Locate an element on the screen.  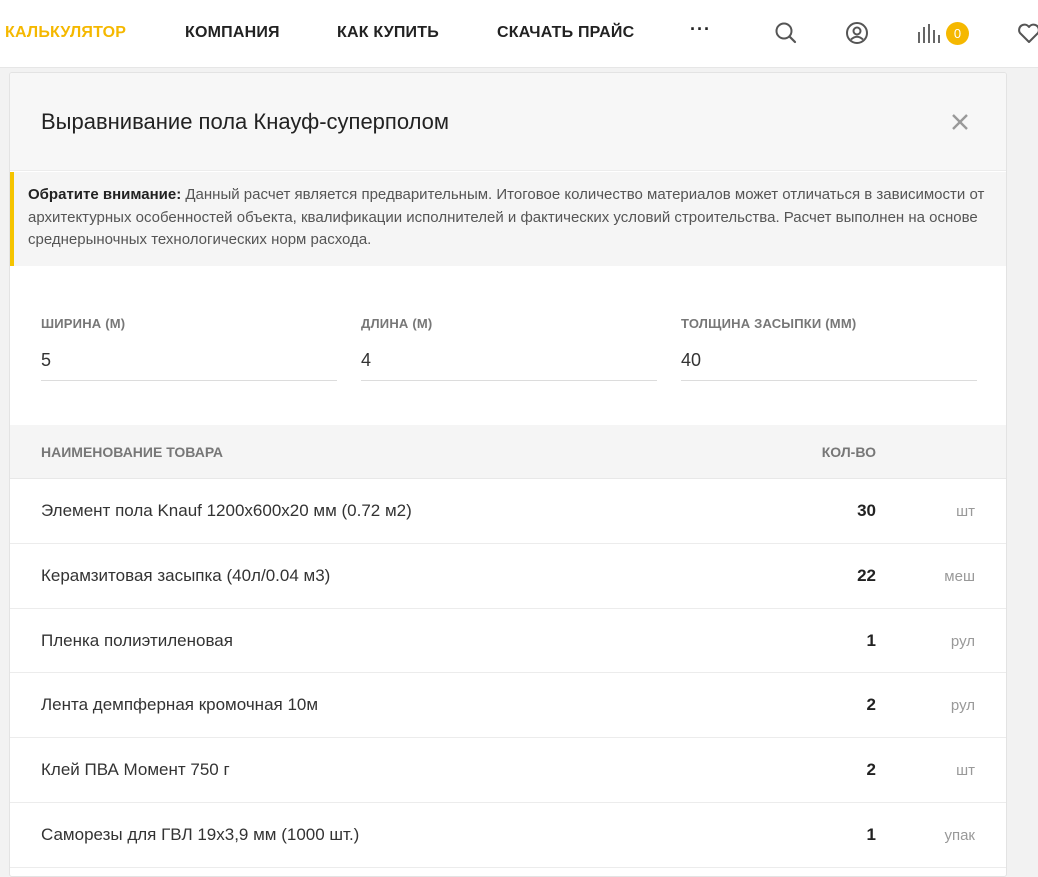
nav-link-how-to-buy: КАК КУПИТЬ is located at coordinates (388, 33).